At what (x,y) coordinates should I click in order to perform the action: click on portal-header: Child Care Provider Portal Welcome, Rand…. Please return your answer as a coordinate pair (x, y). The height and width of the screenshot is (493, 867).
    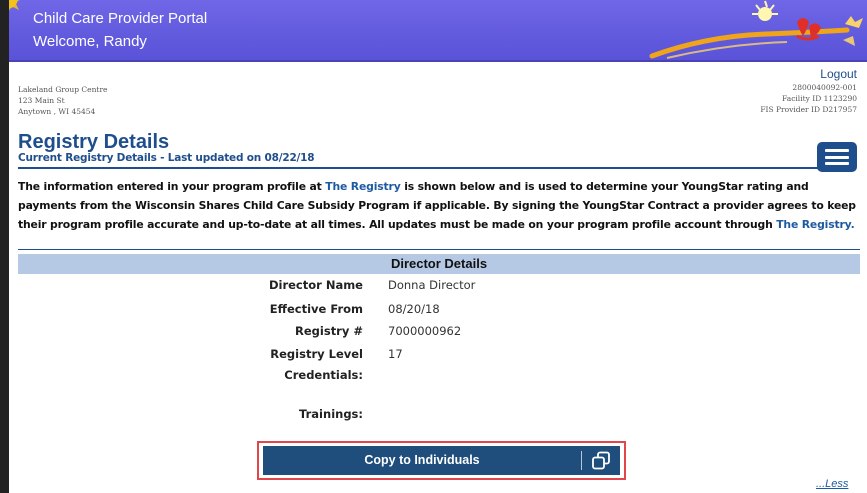
    Looking at the image, I should click on (438, 31).